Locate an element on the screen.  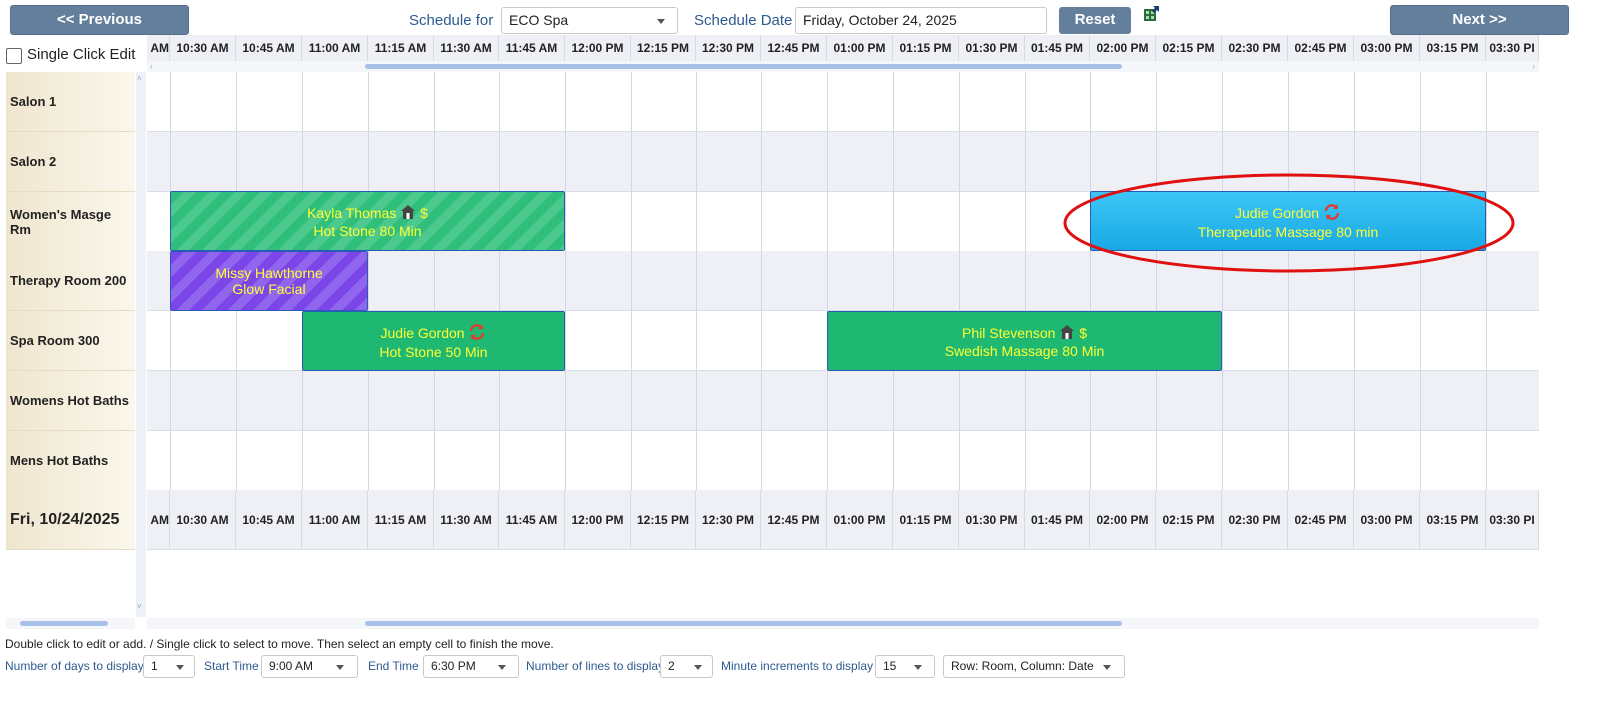
increments-select: 15 is located at coordinates (905, 666).